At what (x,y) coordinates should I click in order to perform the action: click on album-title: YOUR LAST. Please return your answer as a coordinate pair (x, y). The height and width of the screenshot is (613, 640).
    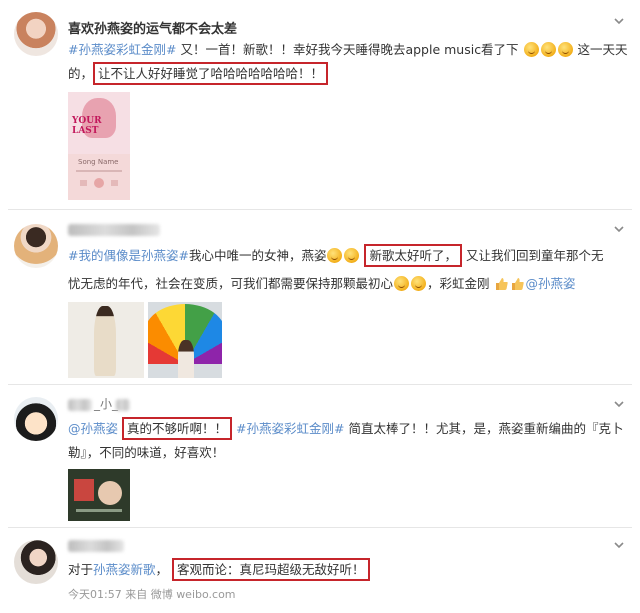
    Looking at the image, I should click on (87, 126).